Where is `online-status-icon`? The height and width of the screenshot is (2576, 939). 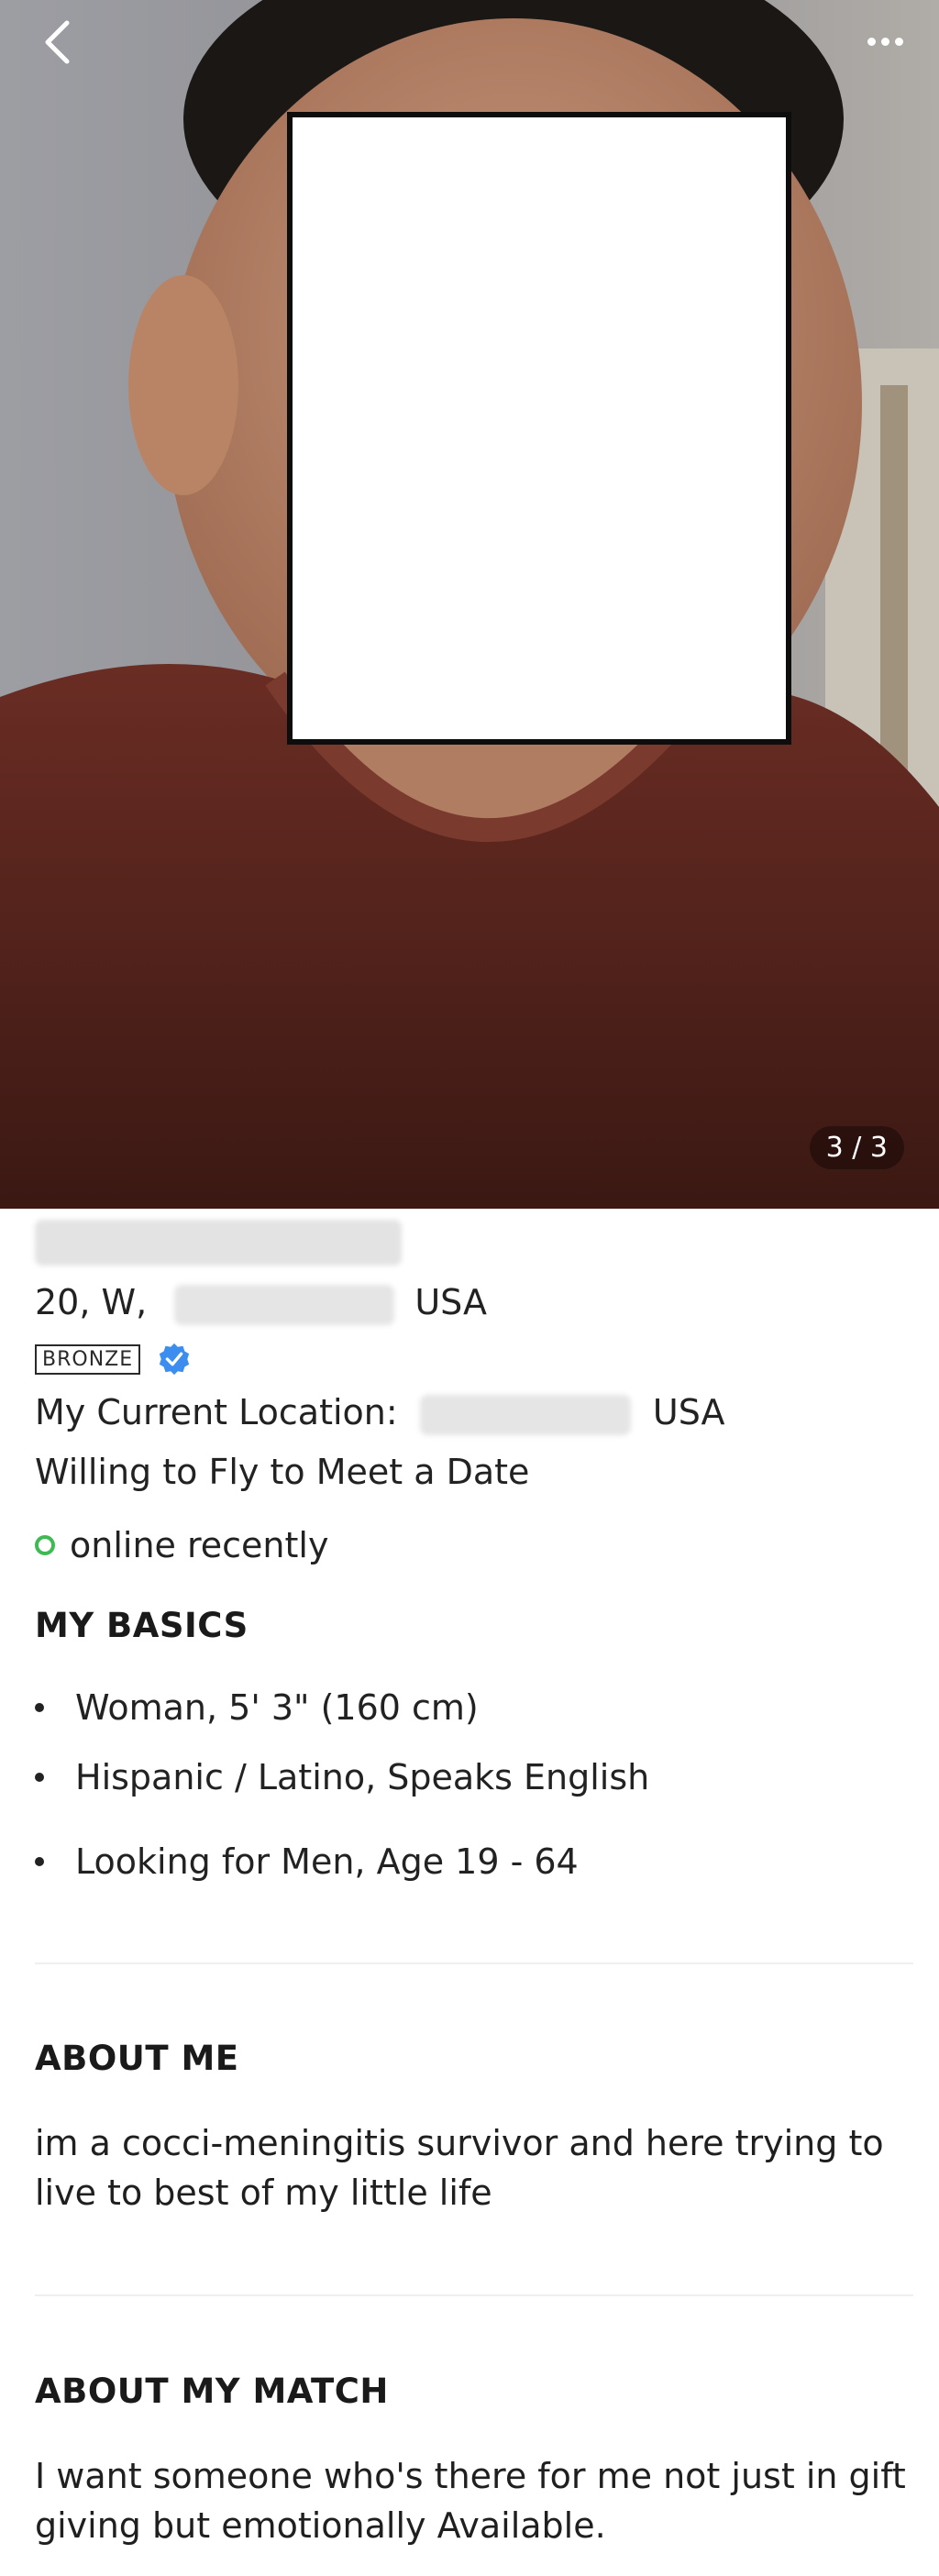 online-status-icon is located at coordinates (45, 1544).